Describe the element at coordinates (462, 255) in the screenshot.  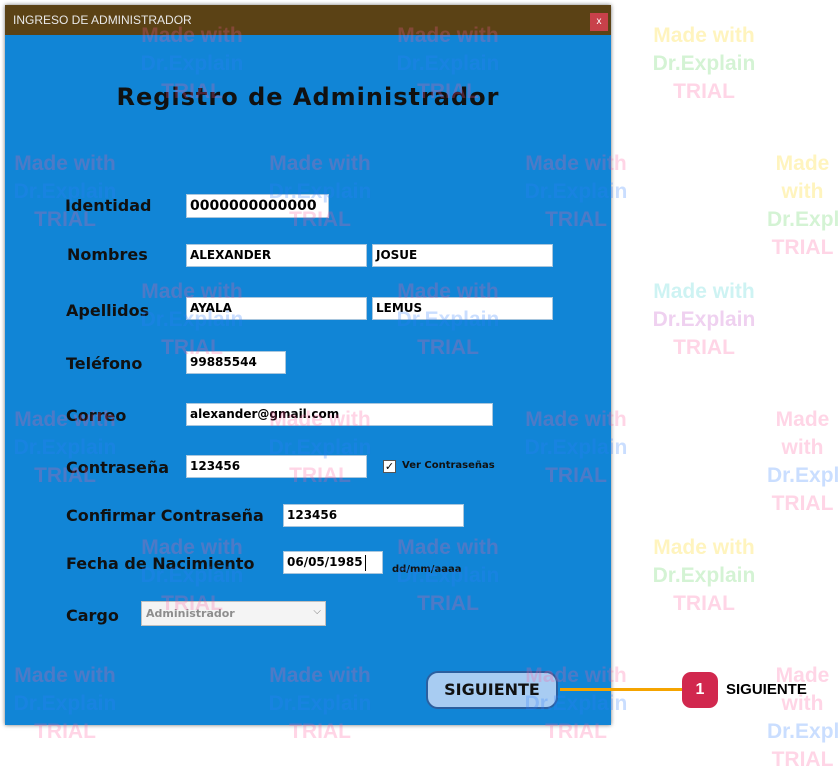
I see `segundo-nombre-input: JOSUE` at that location.